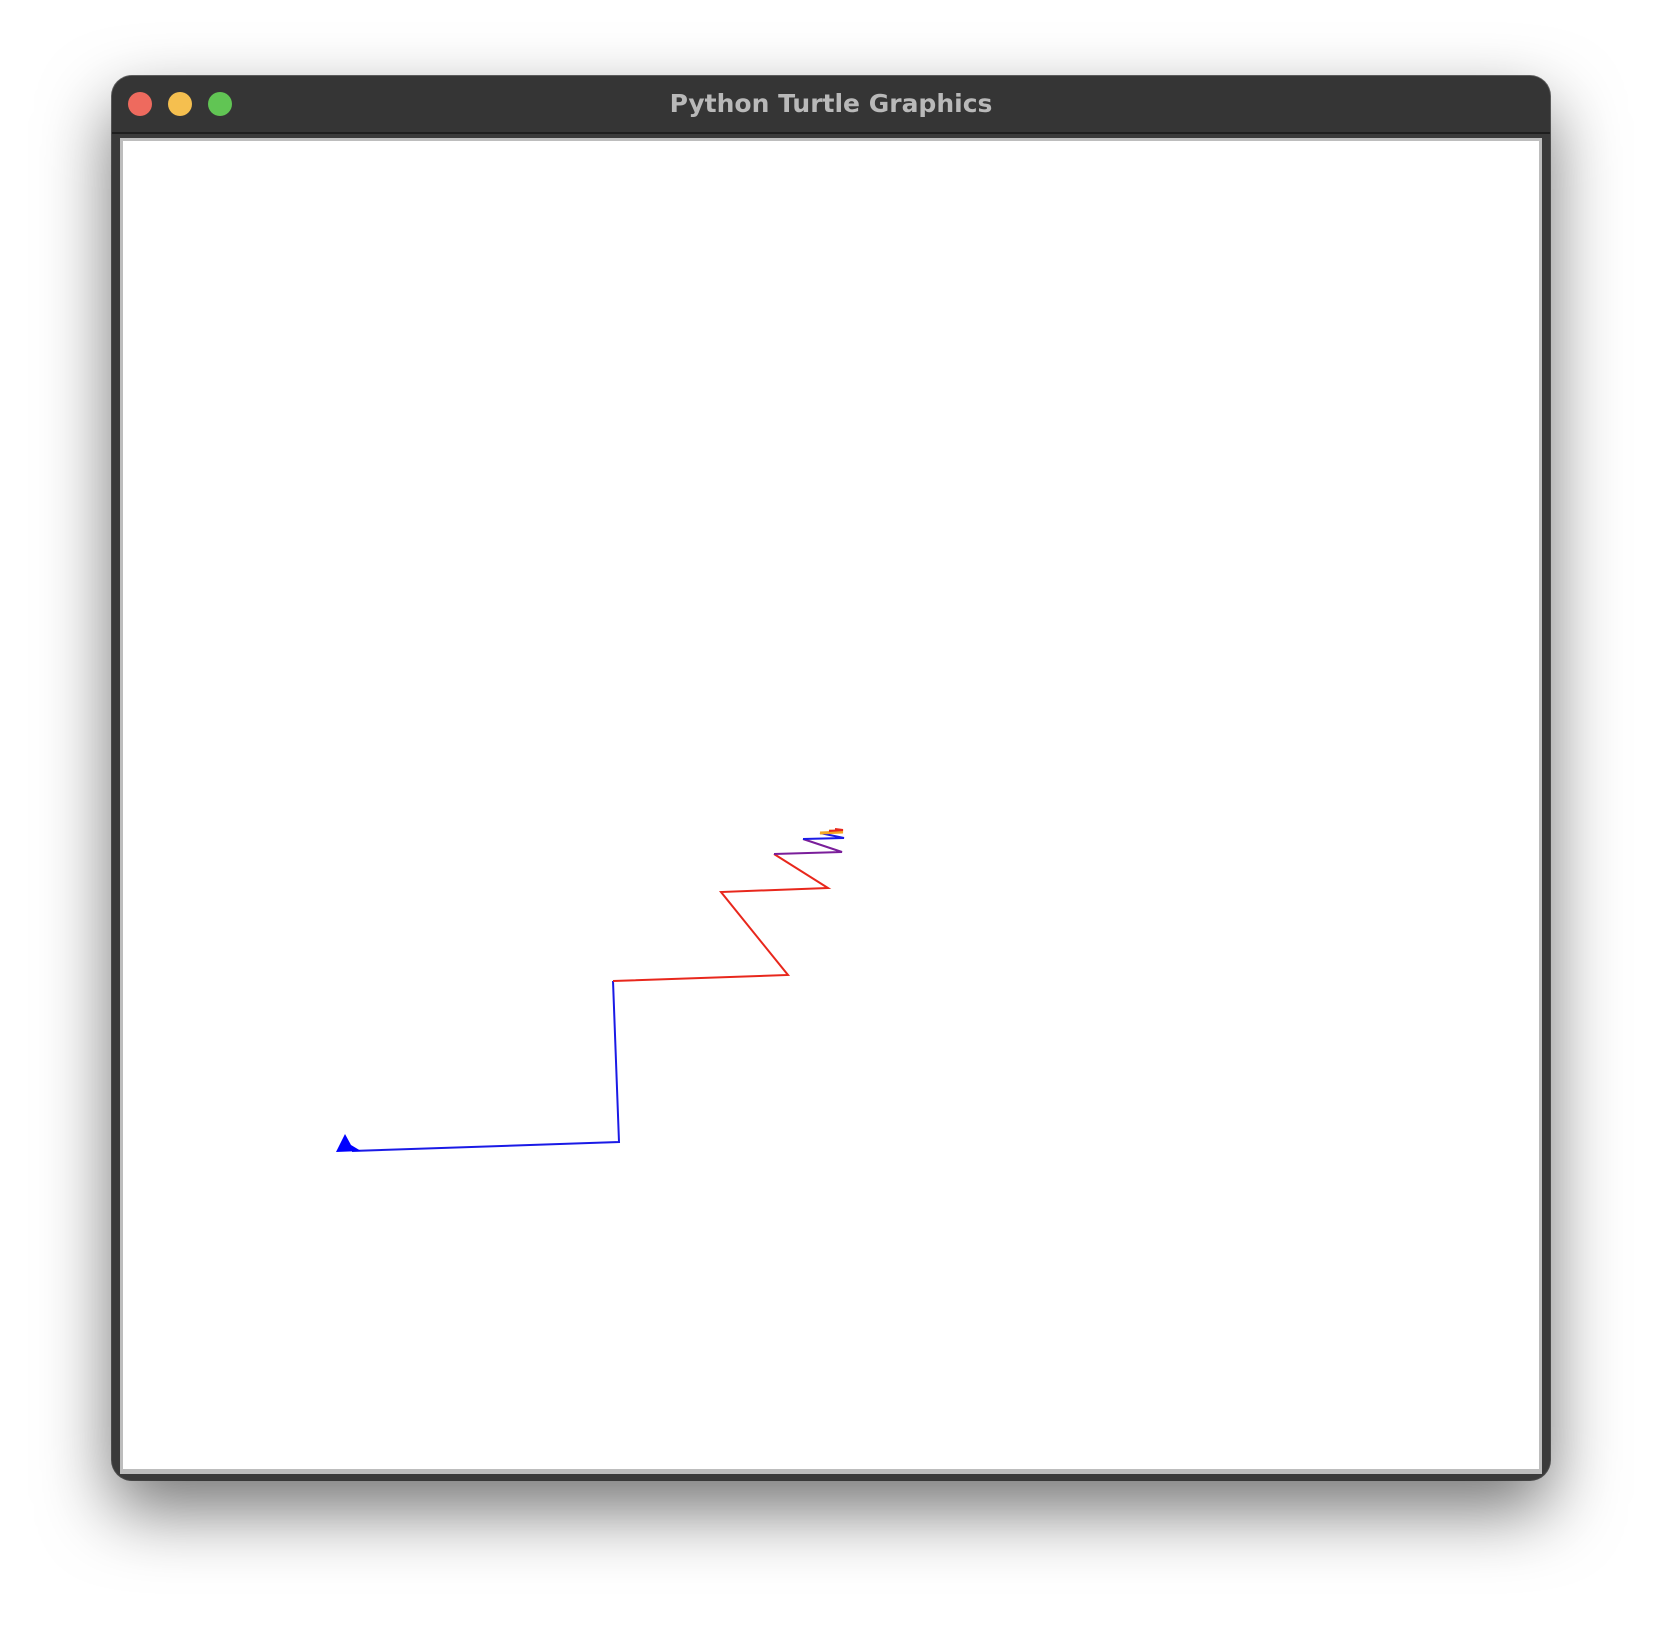 This screenshot has height=1630, width=1664. I want to click on red-tail-path, so click(836, 830).